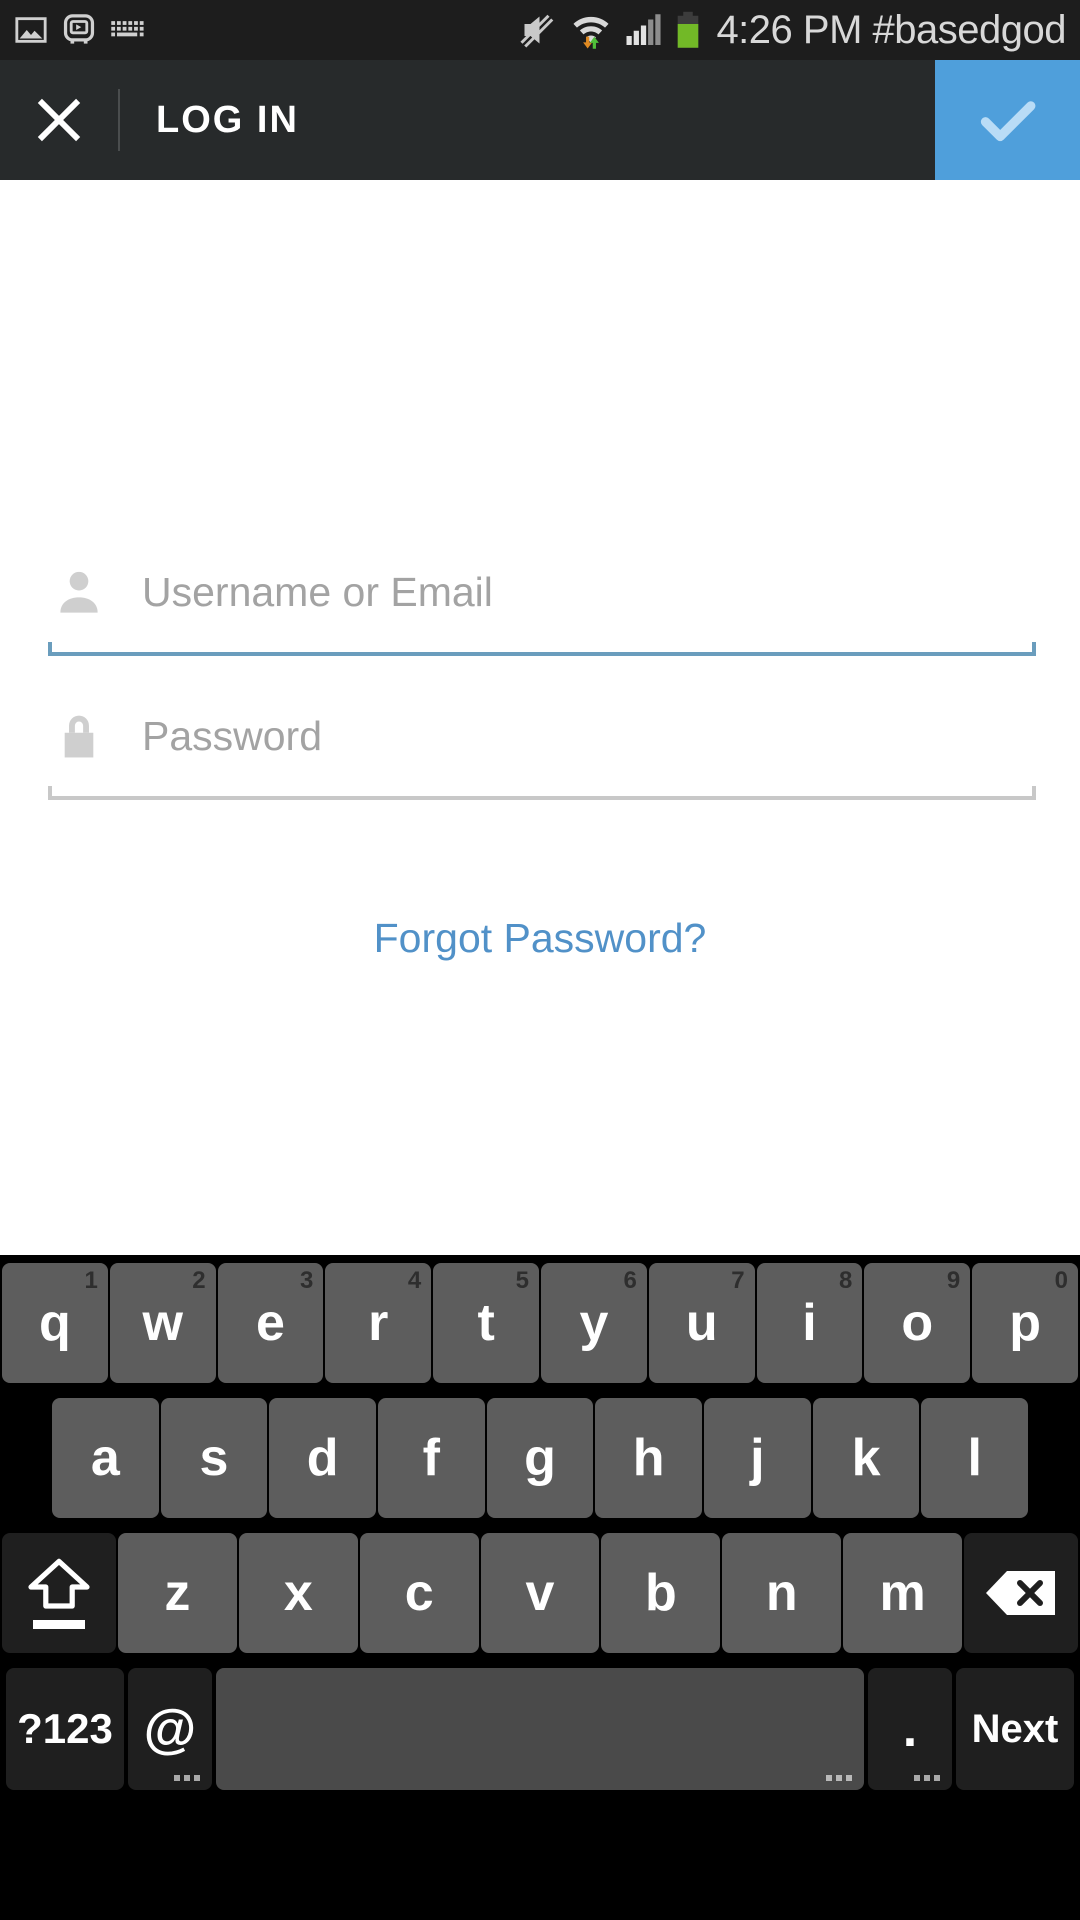 This screenshot has height=1920, width=1080. What do you see at coordinates (540, 1593) in the screenshot?
I see `key-v: v` at bounding box center [540, 1593].